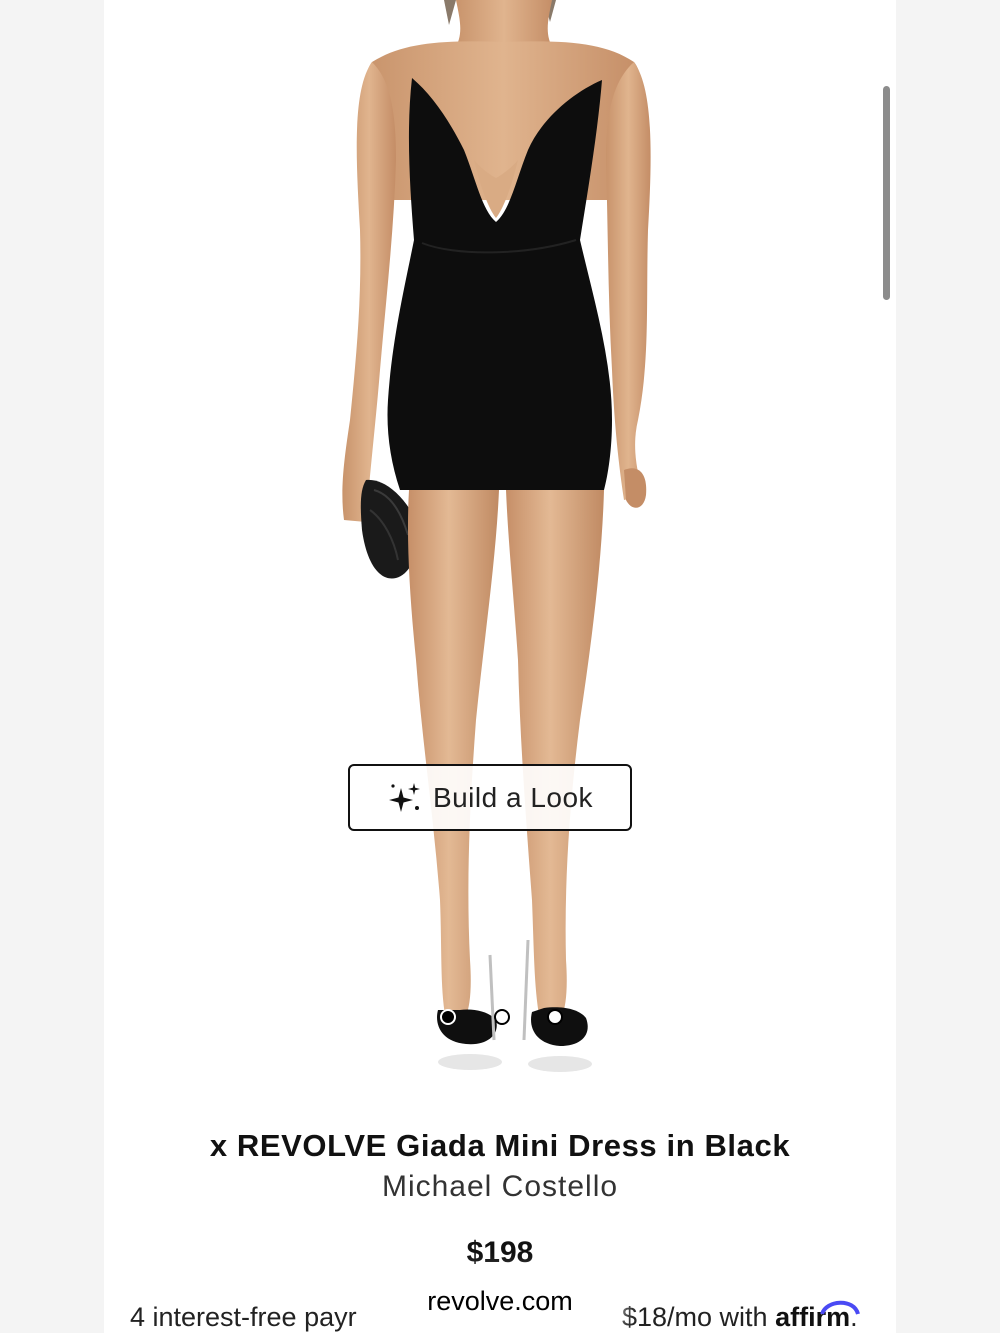 The height and width of the screenshot is (1333, 1000). I want to click on product-price: $198, so click(500, 1252).